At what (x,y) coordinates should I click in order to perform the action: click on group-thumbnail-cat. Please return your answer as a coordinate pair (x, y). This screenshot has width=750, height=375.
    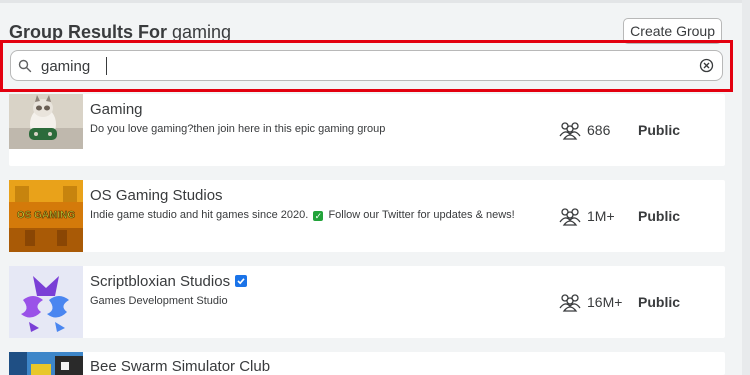
    Looking at the image, I should click on (46, 121).